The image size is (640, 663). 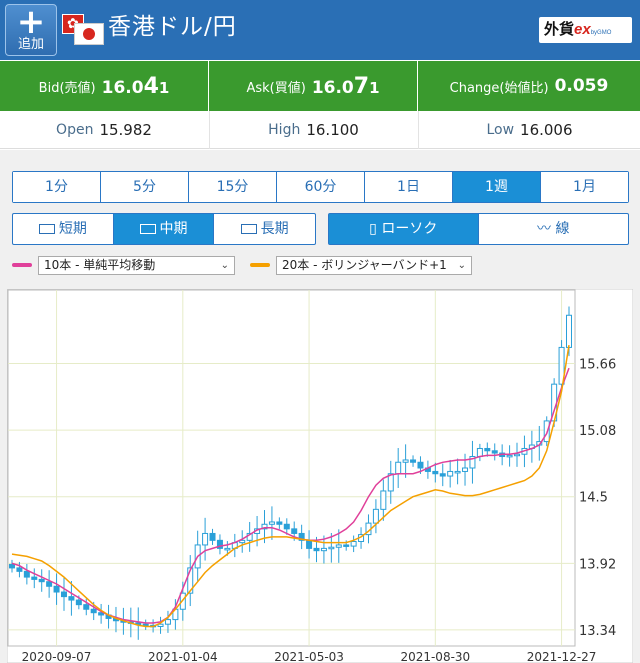 What do you see at coordinates (248, 229) in the screenshot?
I see `long-term-icon` at bounding box center [248, 229].